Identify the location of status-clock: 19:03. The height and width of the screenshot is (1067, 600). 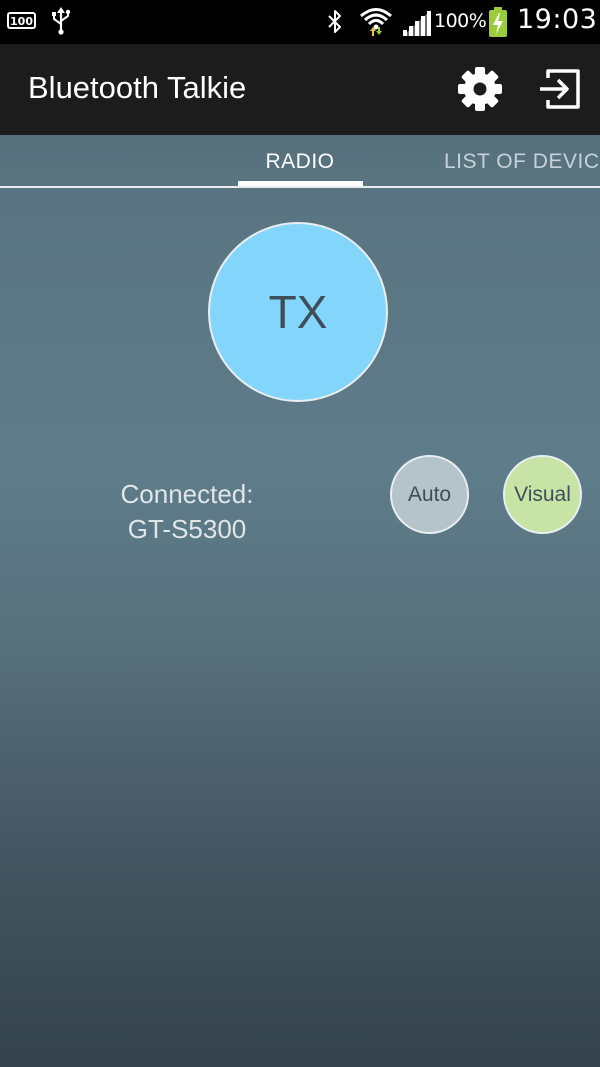
(557, 19).